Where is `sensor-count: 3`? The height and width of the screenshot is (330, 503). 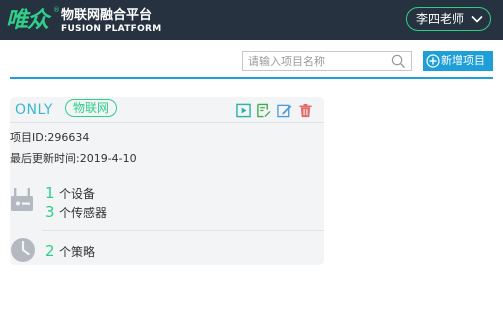 sensor-count: 3 is located at coordinates (50, 212).